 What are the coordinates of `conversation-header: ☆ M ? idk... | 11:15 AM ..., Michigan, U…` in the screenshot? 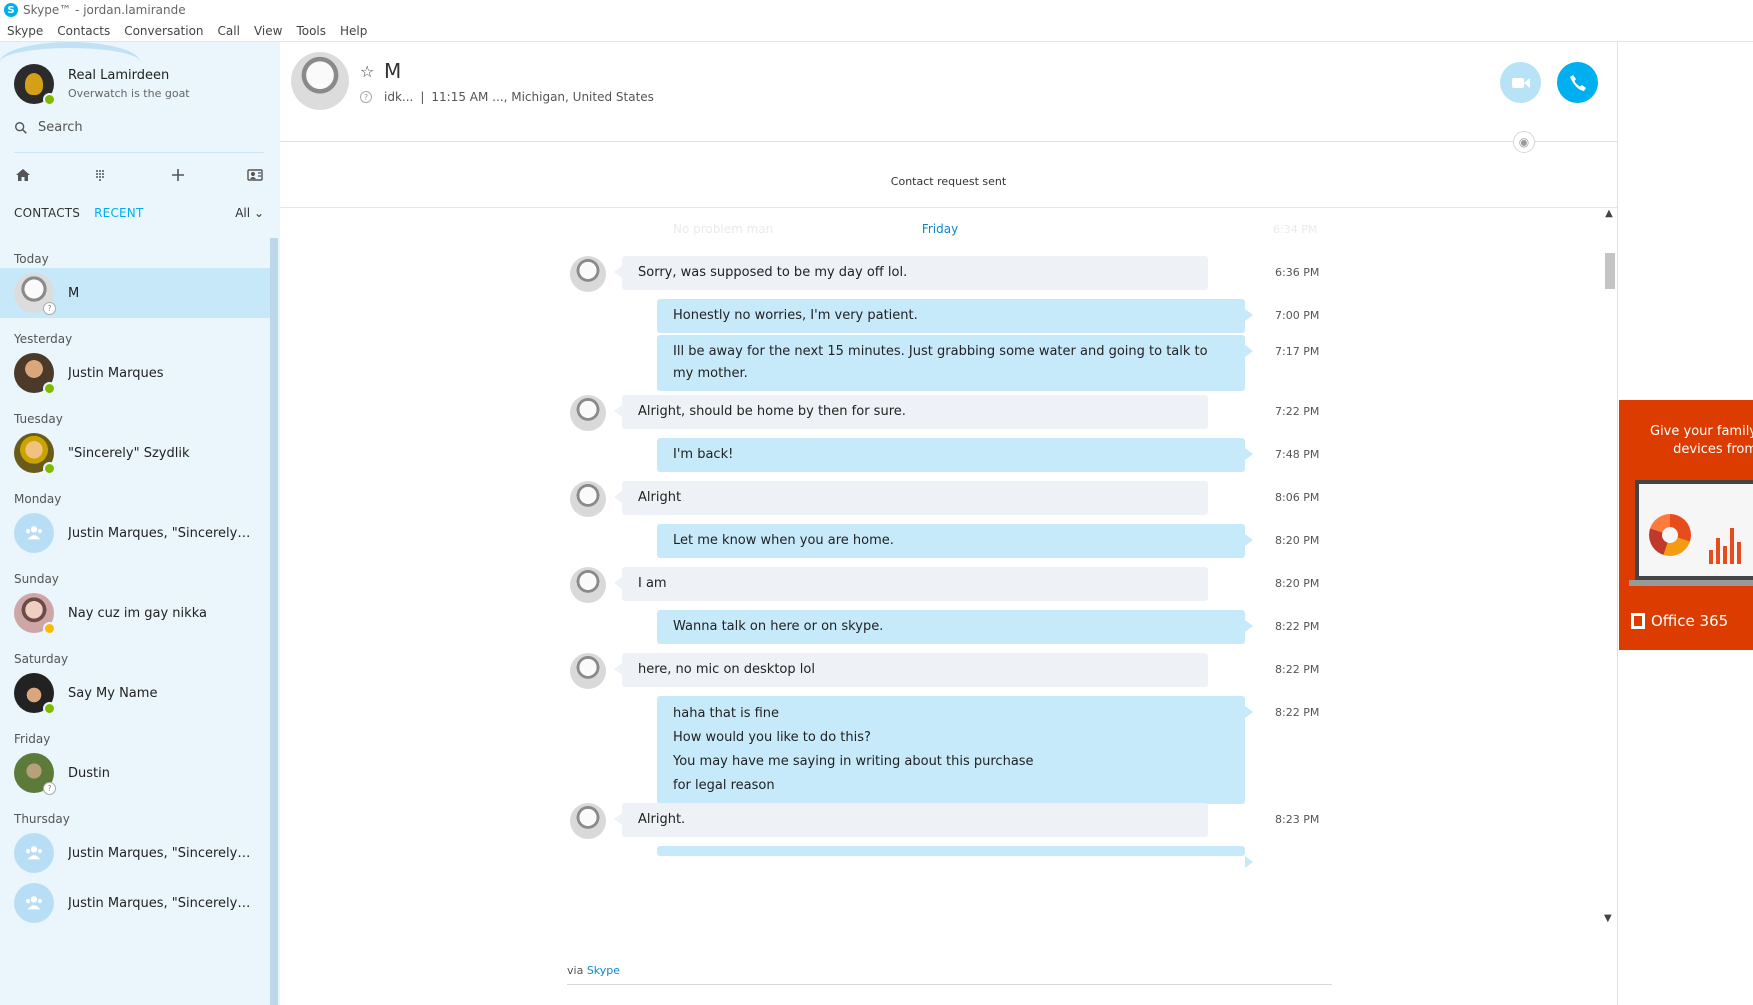 It's located at (948, 92).